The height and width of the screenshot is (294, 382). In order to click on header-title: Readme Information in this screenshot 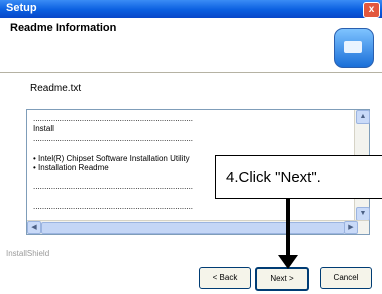, I will do `click(63, 28)`.